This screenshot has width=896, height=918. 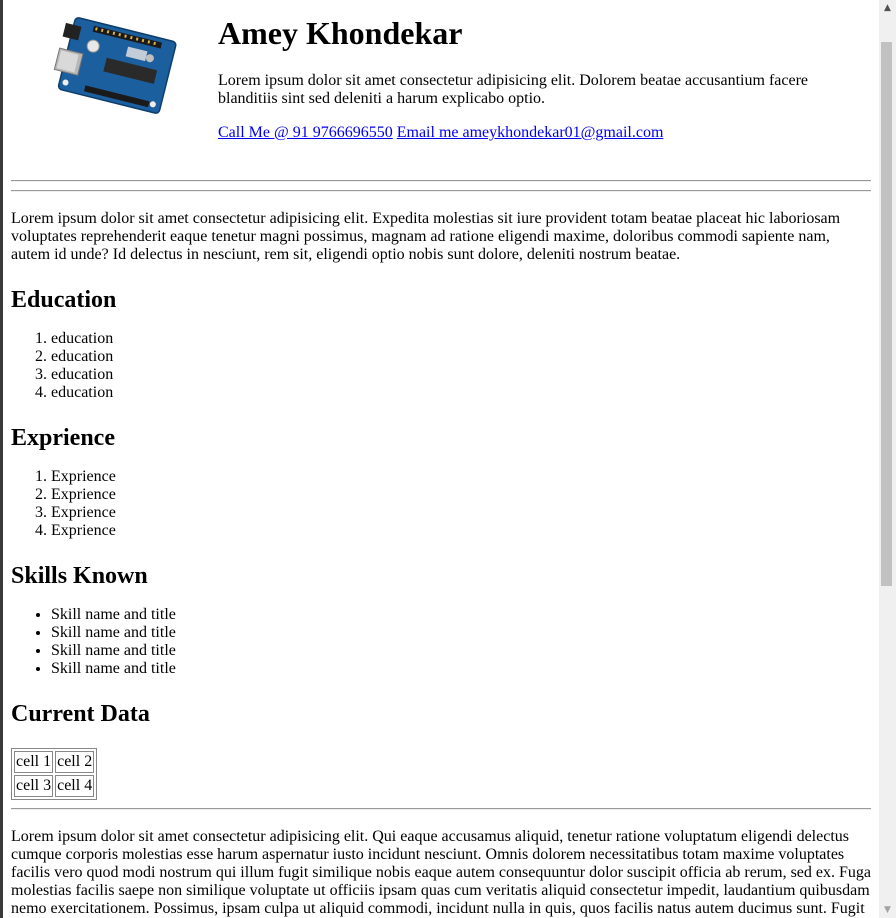 I want to click on education-list: education education education education, so click(x=441, y=366).